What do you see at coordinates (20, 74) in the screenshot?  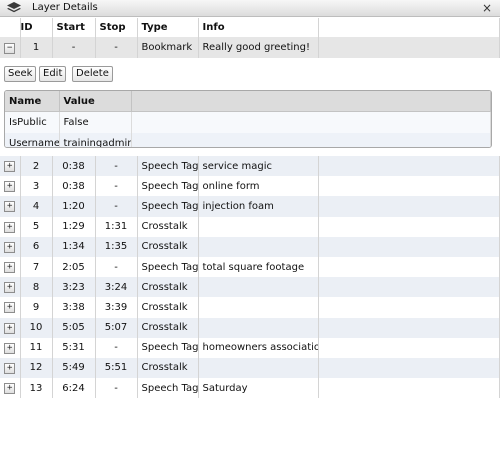 I see `seek-button: Seek` at bounding box center [20, 74].